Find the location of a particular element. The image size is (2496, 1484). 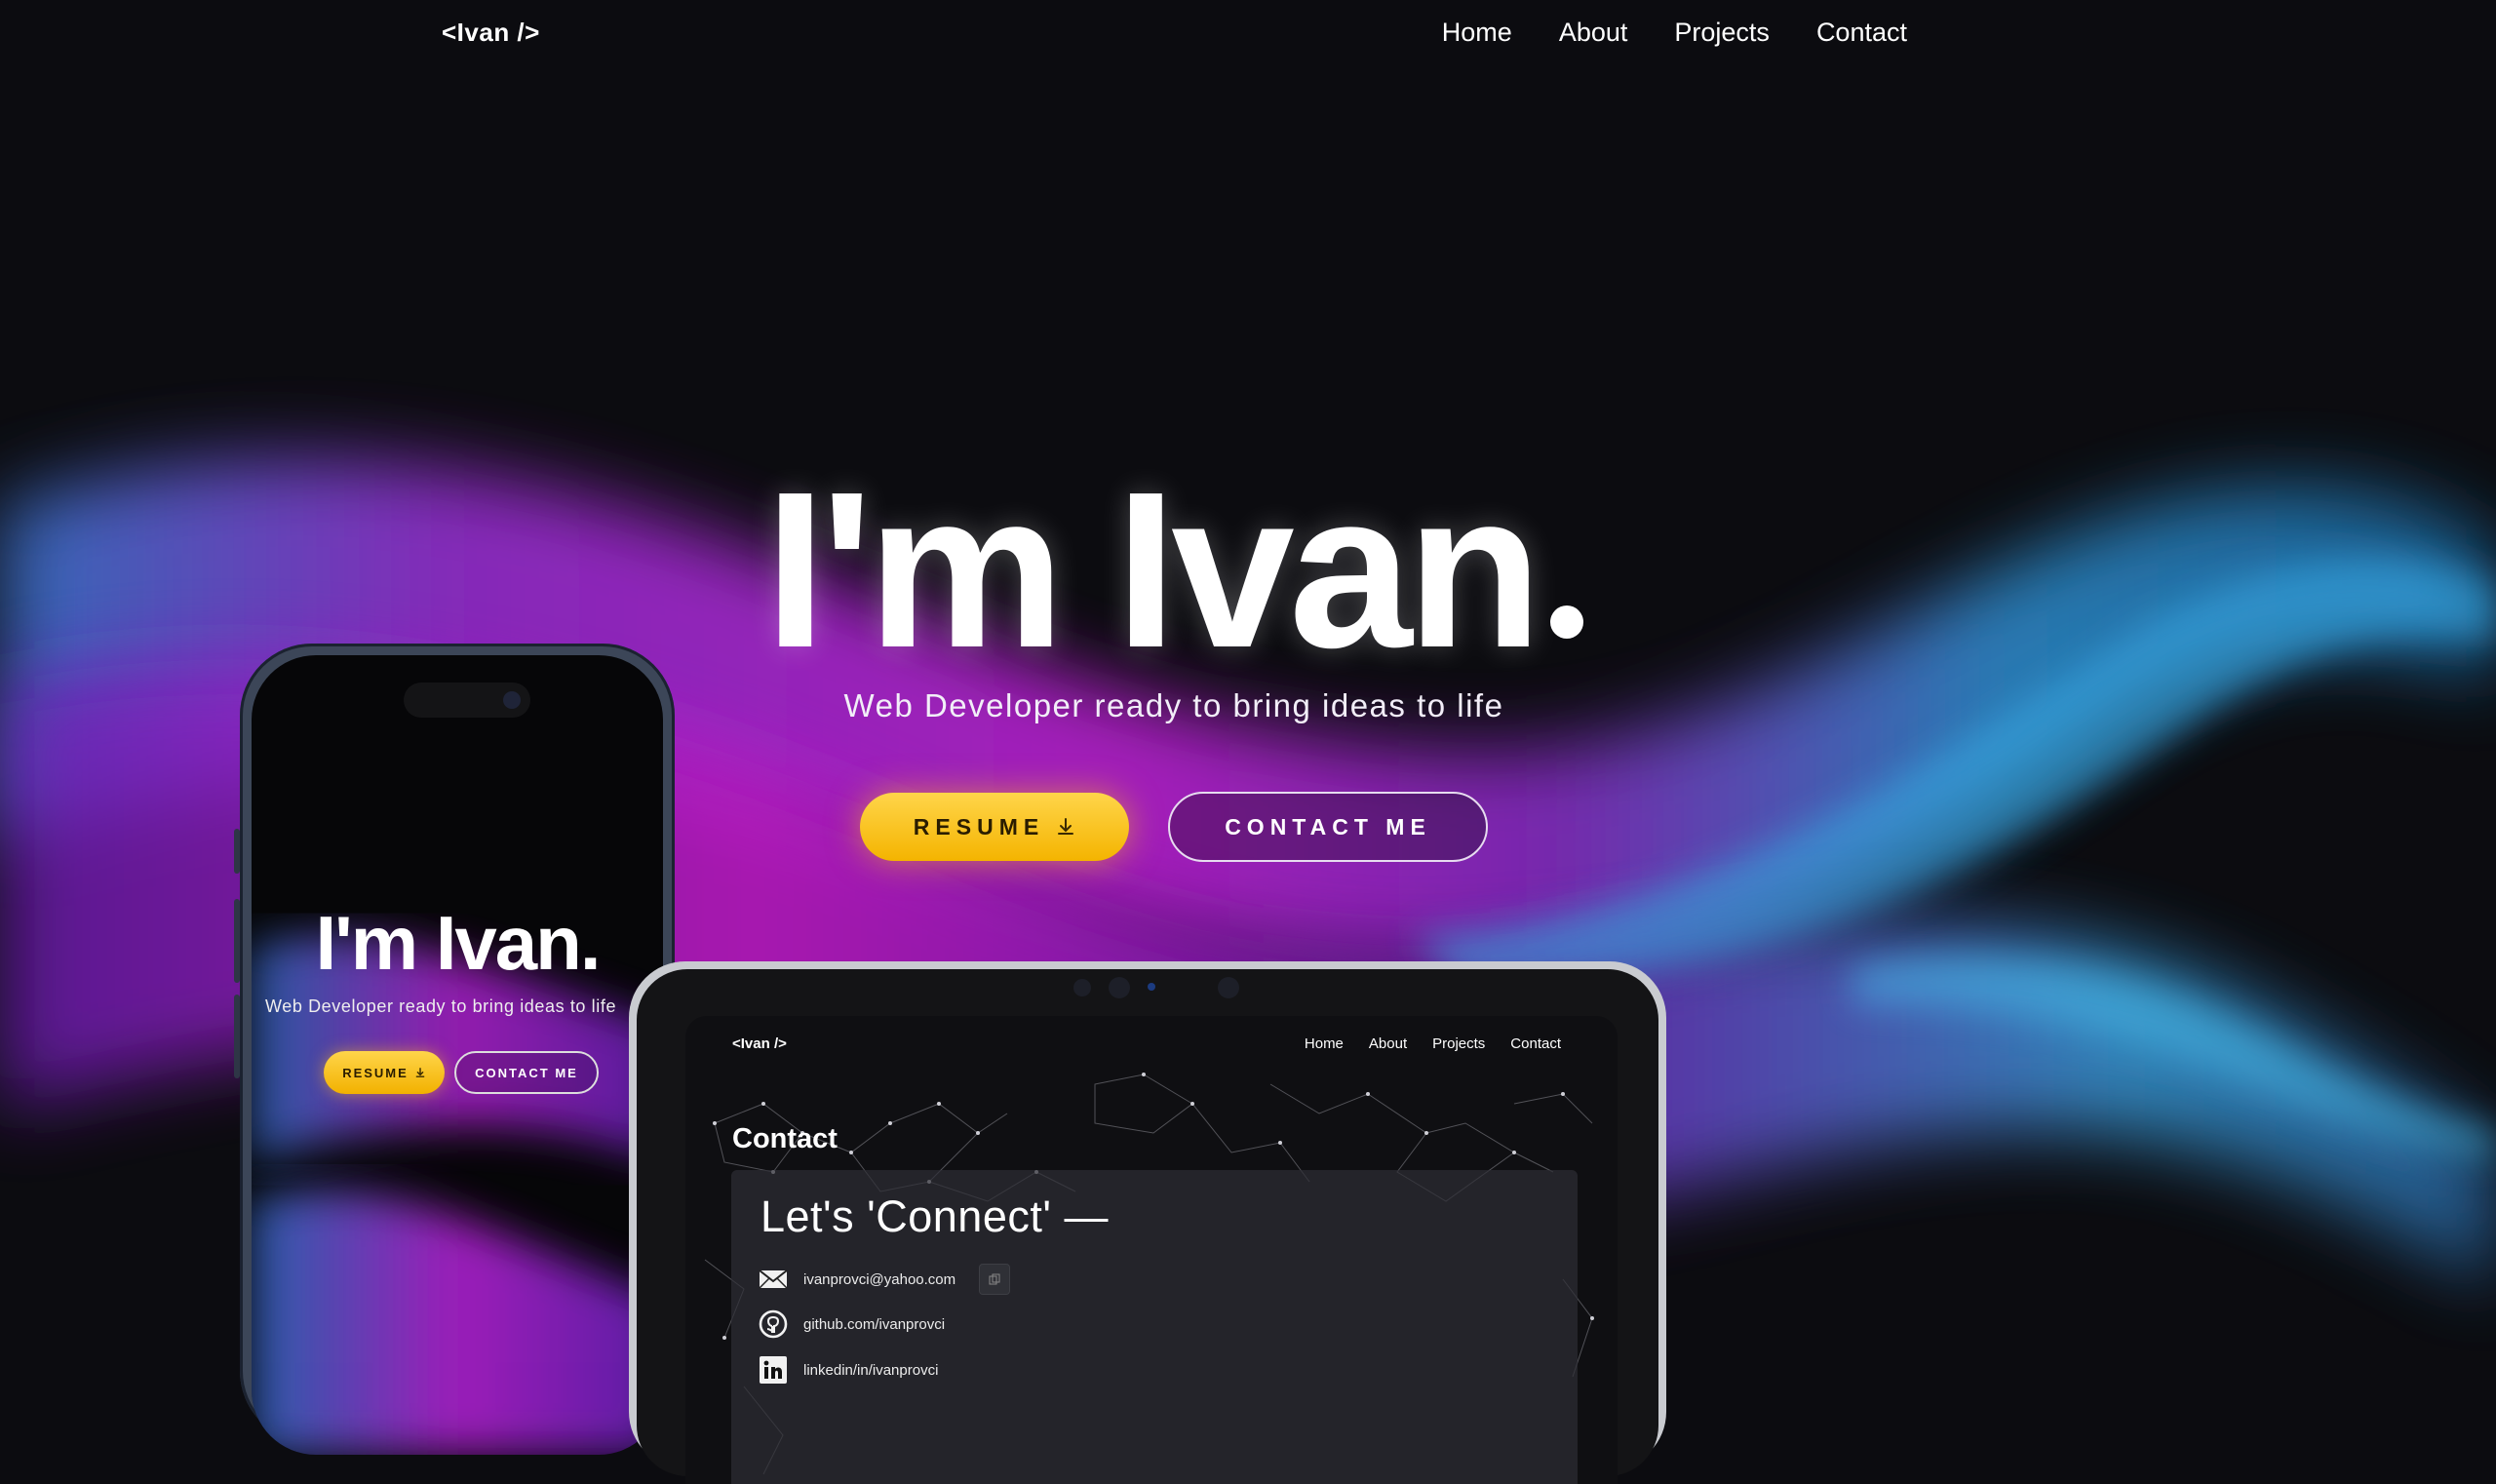

copy-icon is located at coordinates (994, 1279).